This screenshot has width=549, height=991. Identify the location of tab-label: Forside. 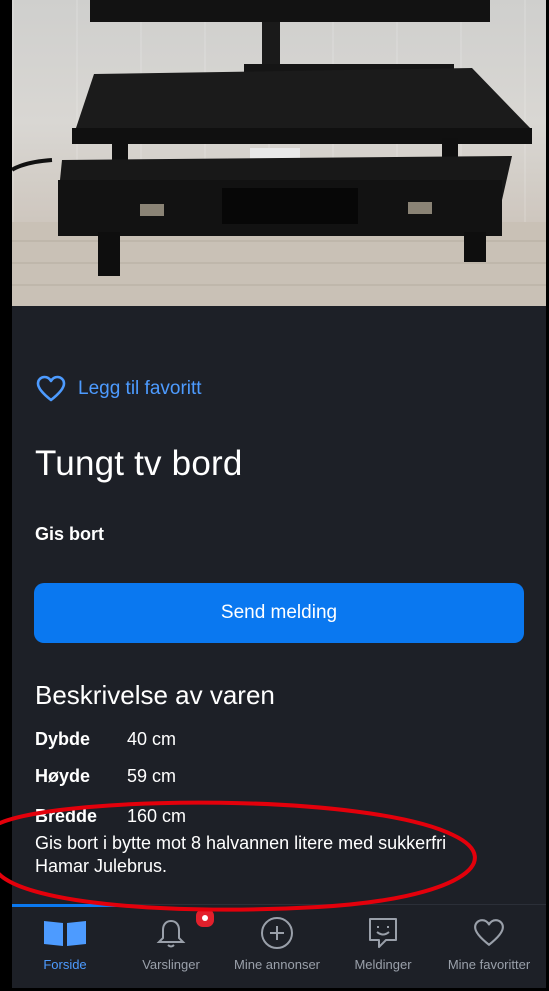
(65, 964).